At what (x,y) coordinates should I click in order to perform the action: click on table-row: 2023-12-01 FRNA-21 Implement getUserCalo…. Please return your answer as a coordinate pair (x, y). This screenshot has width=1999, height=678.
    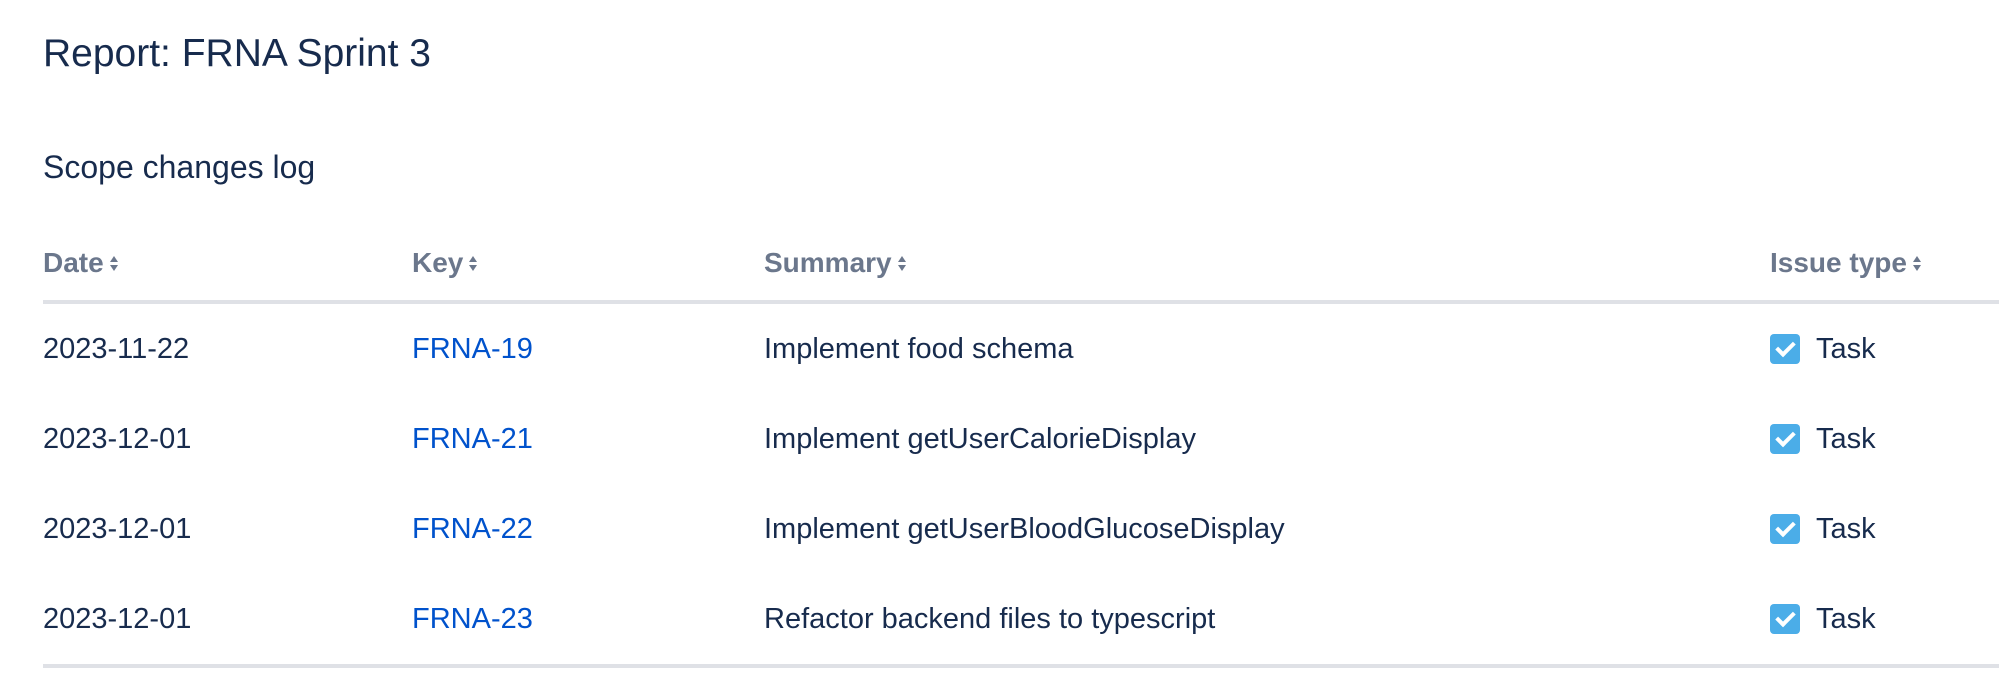
    Looking at the image, I should click on (1021, 439).